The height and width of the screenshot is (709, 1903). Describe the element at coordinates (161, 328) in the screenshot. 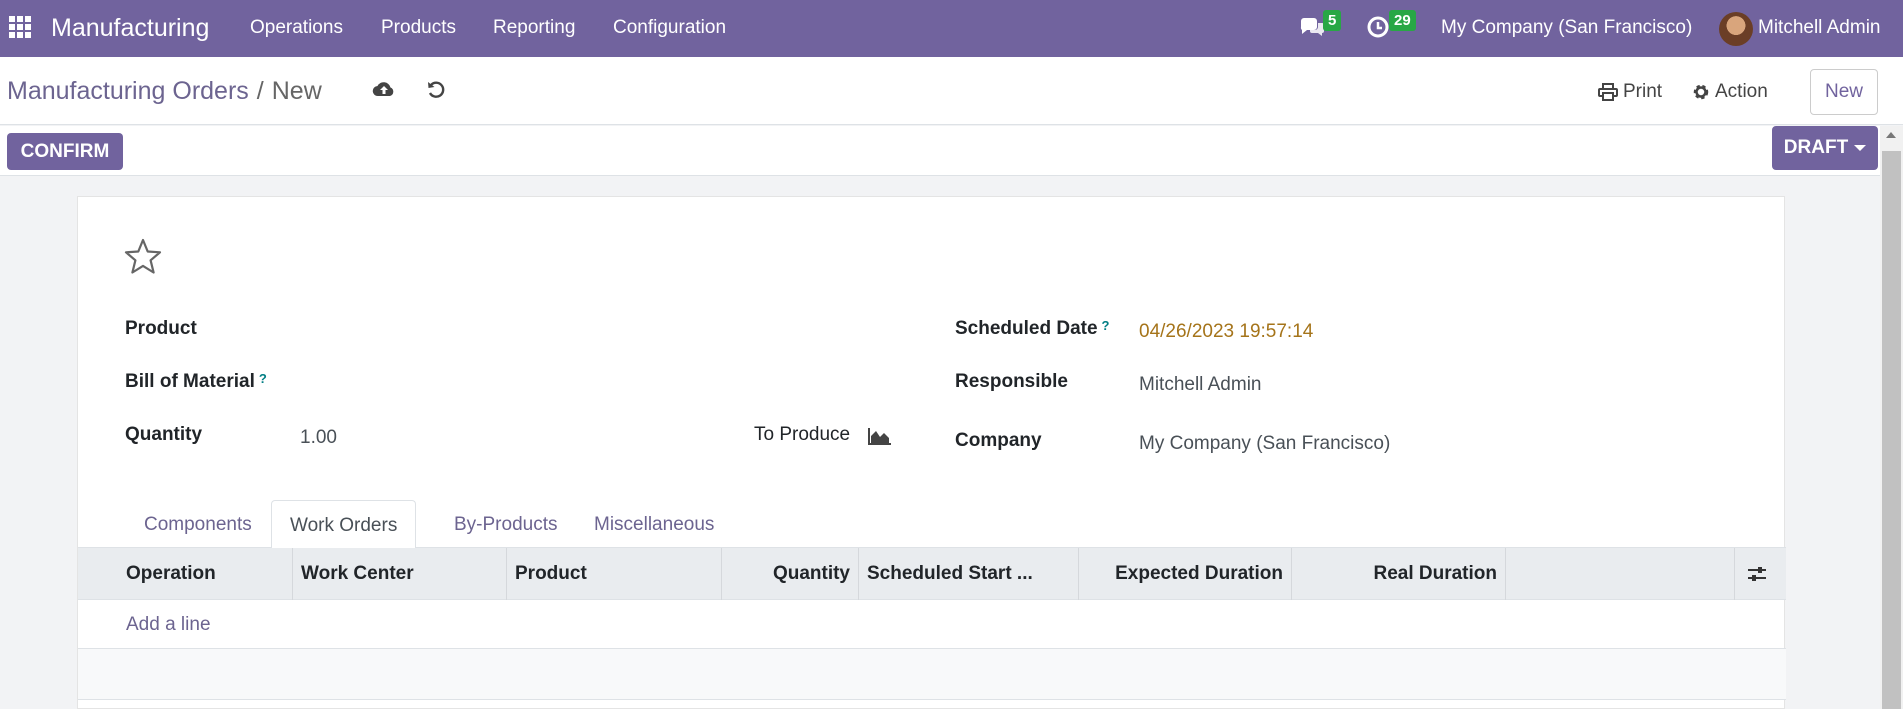

I see `product-label: Product` at that location.